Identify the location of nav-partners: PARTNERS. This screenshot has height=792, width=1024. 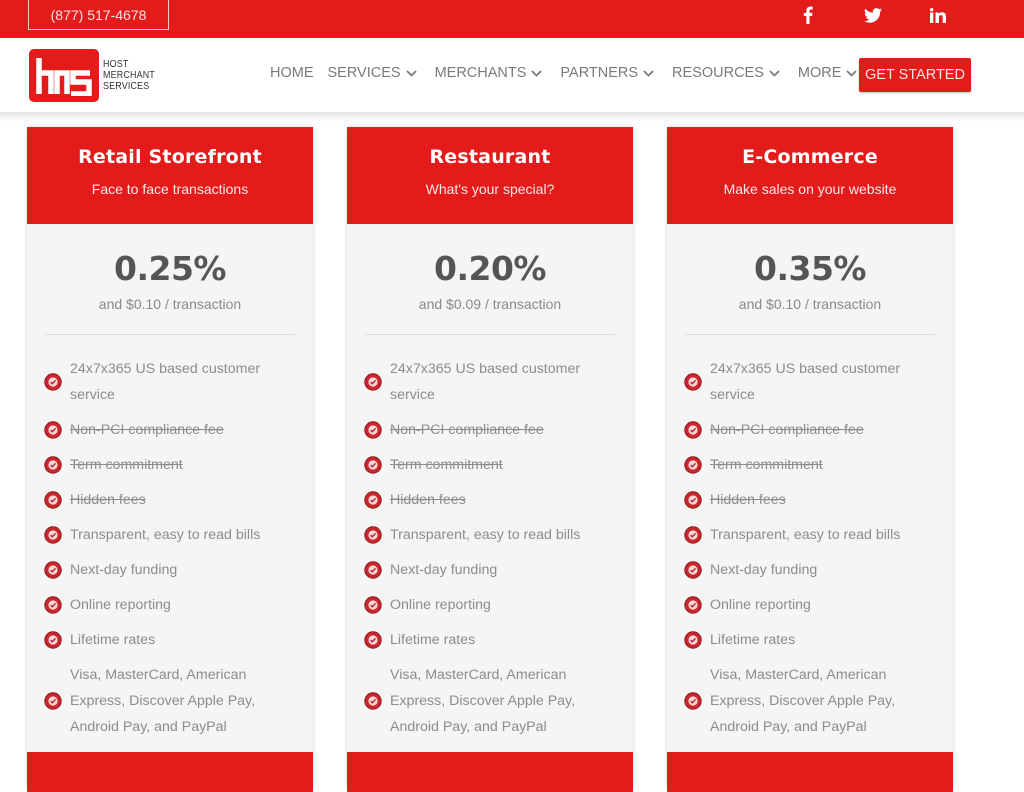
(607, 73).